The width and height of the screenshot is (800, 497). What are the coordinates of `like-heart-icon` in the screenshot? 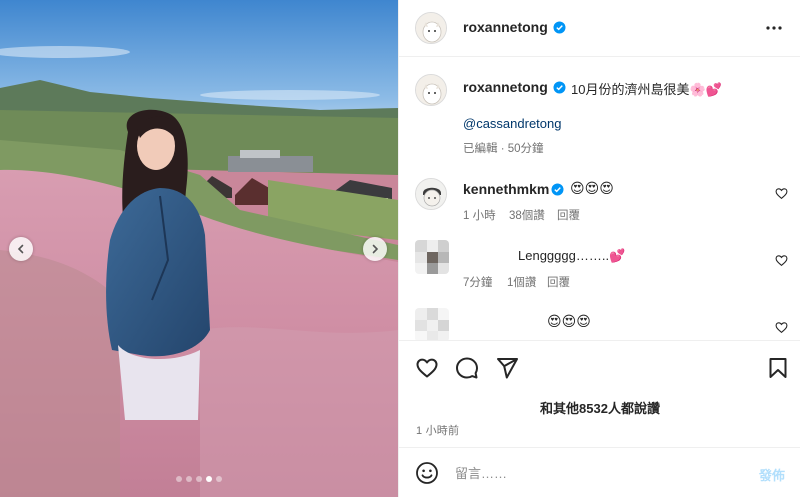 It's located at (427, 368).